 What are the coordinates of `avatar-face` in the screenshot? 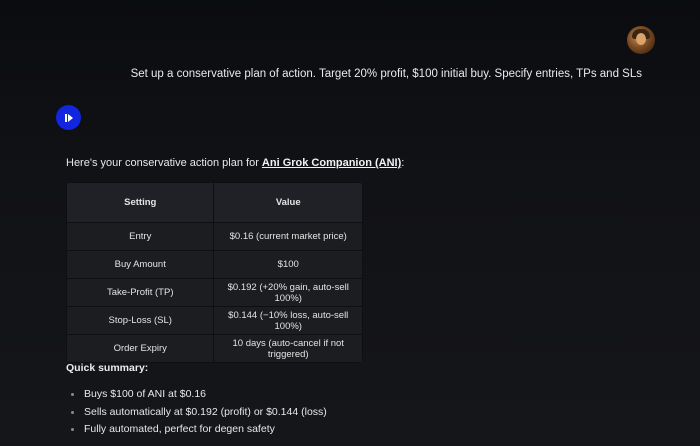 It's located at (641, 39).